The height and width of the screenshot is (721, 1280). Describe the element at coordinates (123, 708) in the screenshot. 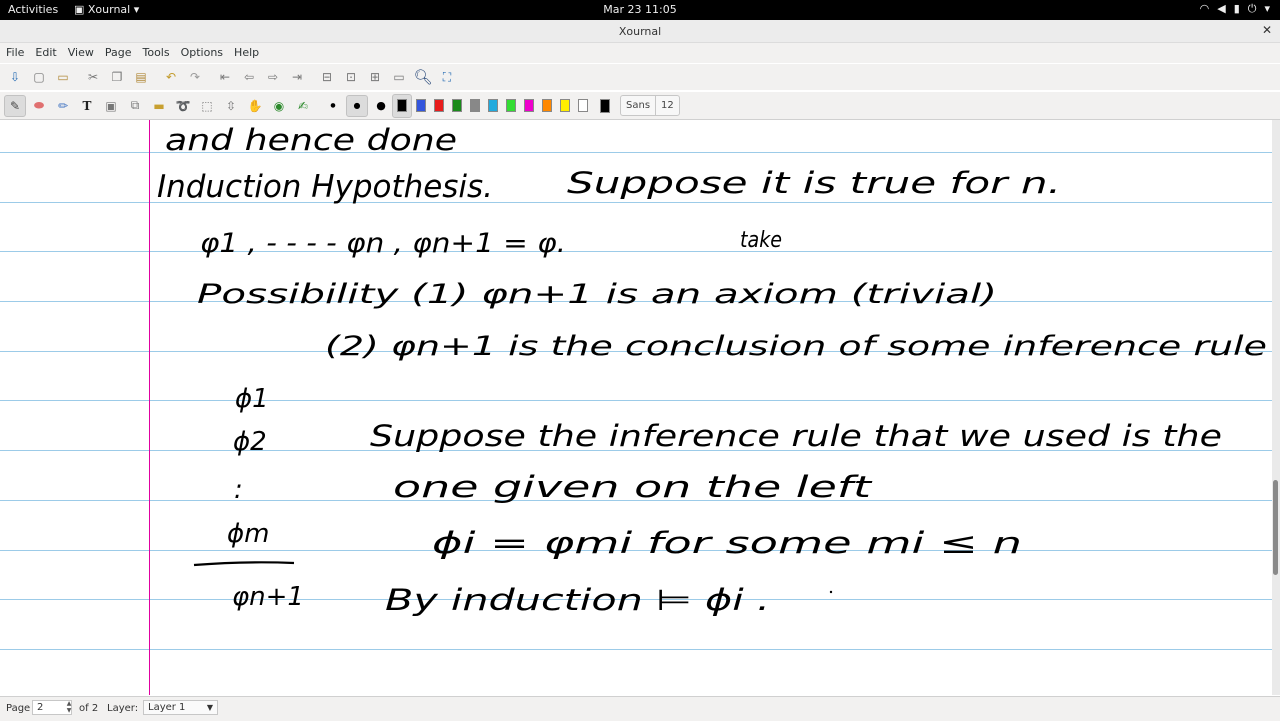

I see `layer-label: Layer:` at that location.